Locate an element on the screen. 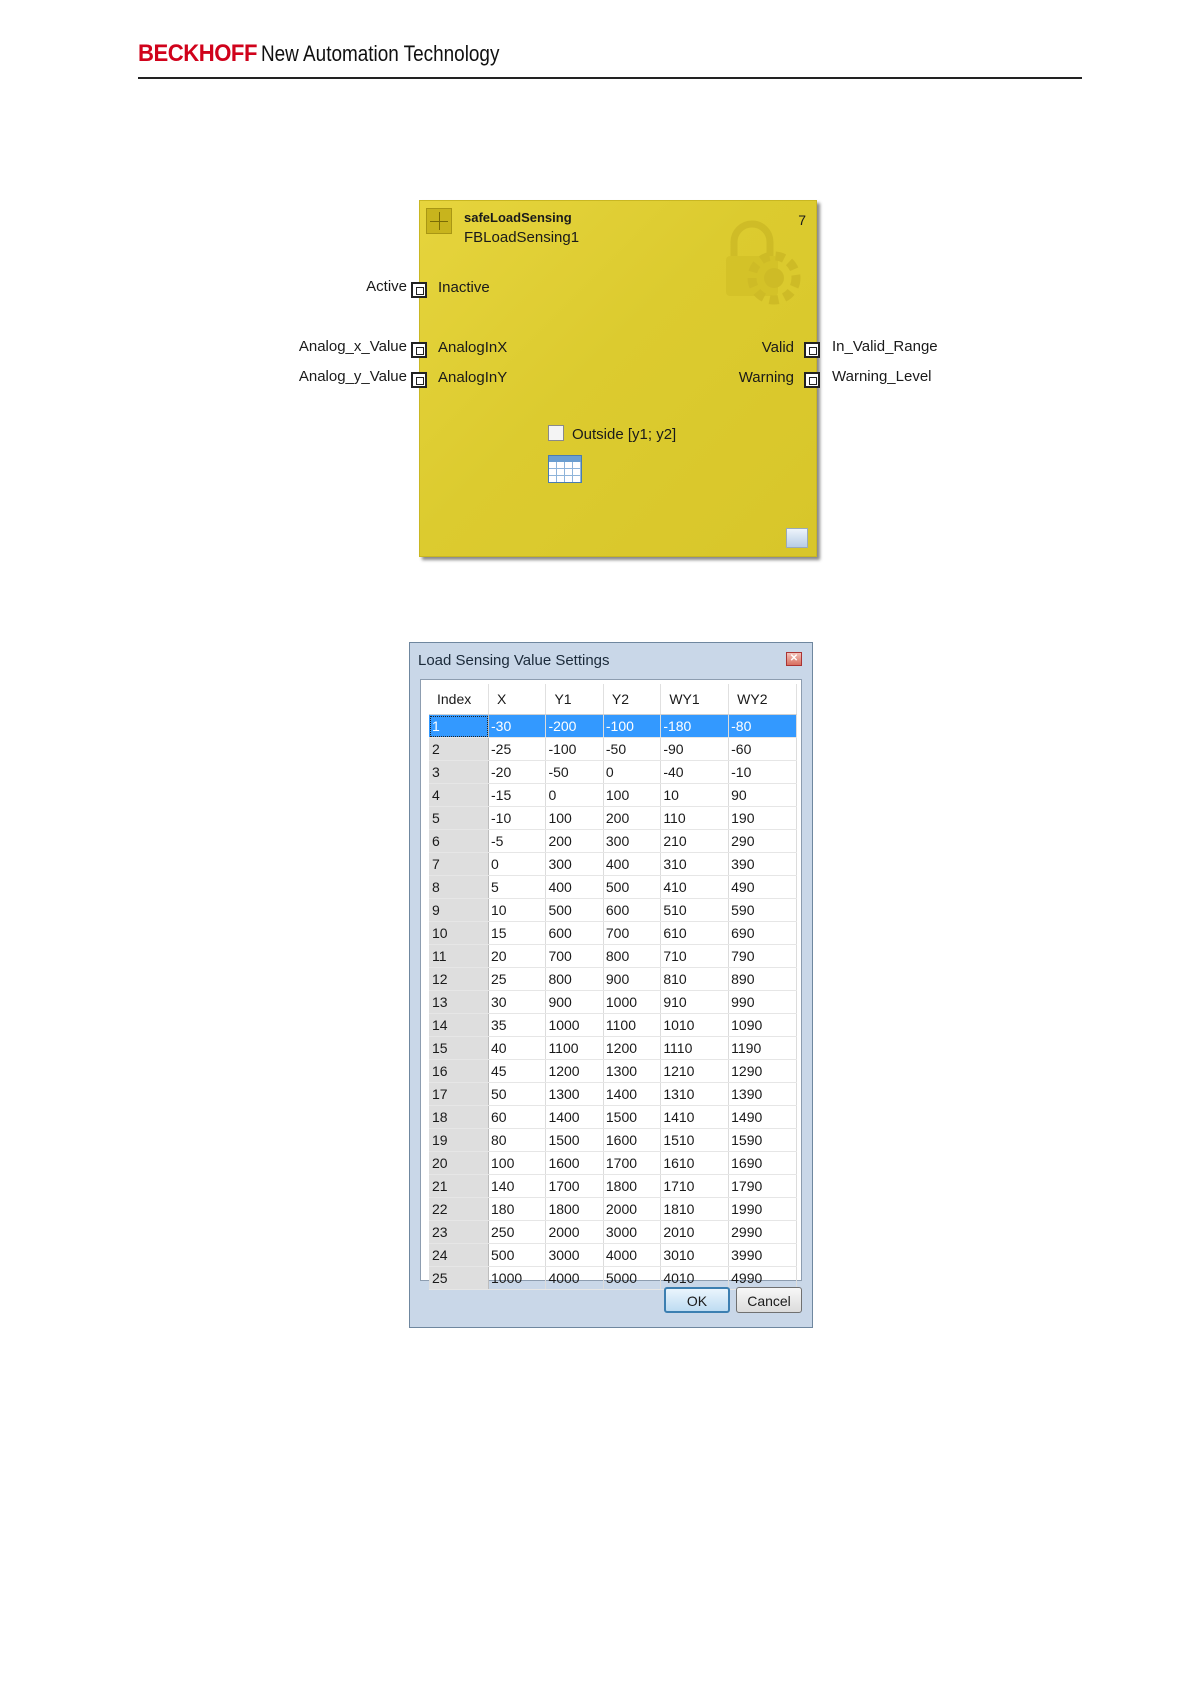 This screenshot has width=1191, height=1684. table-row: 22 180 1800 2000 1810 1990 is located at coordinates (613, 1209).